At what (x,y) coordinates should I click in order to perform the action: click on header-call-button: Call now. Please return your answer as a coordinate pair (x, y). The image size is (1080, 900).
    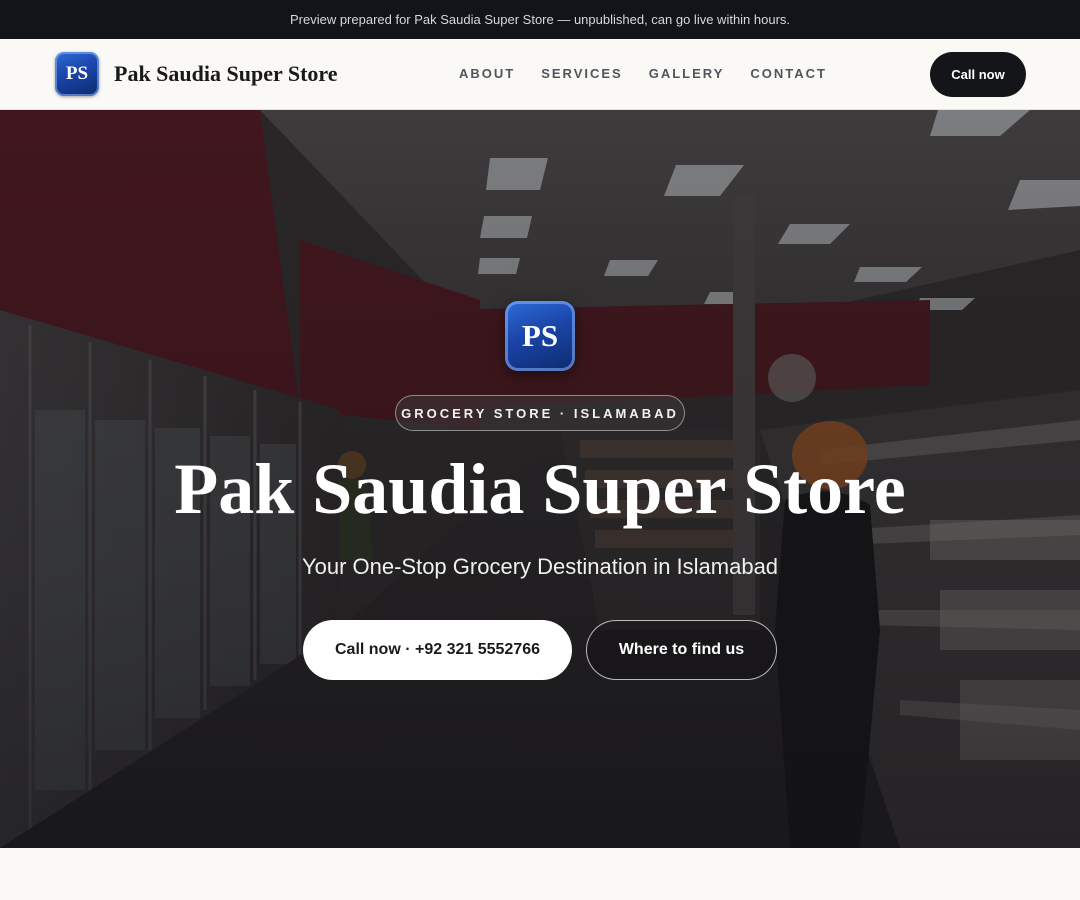
    Looking at the image, I should click on (978, 74).